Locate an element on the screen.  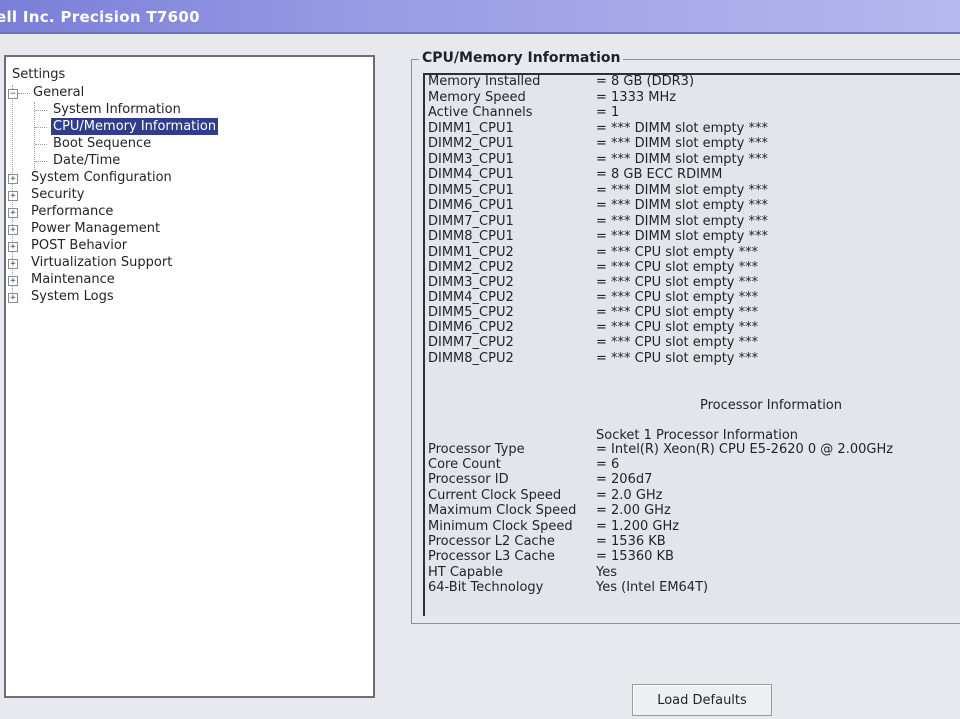
dimm-label: DIMM6_CPU2 is located at coordinates (471, 327).